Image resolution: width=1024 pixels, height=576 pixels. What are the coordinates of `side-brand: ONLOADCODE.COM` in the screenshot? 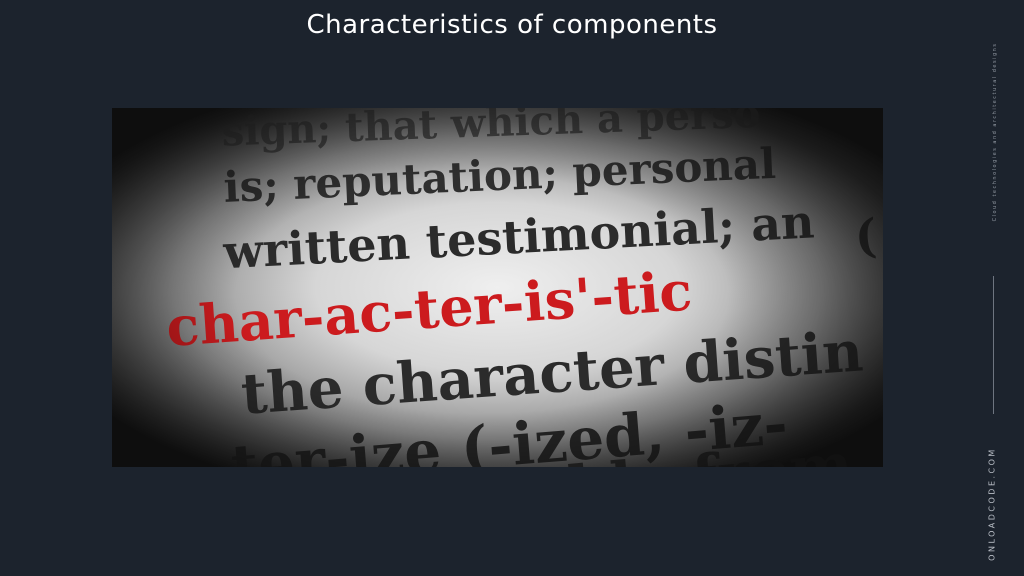 It's located at (992, 504).